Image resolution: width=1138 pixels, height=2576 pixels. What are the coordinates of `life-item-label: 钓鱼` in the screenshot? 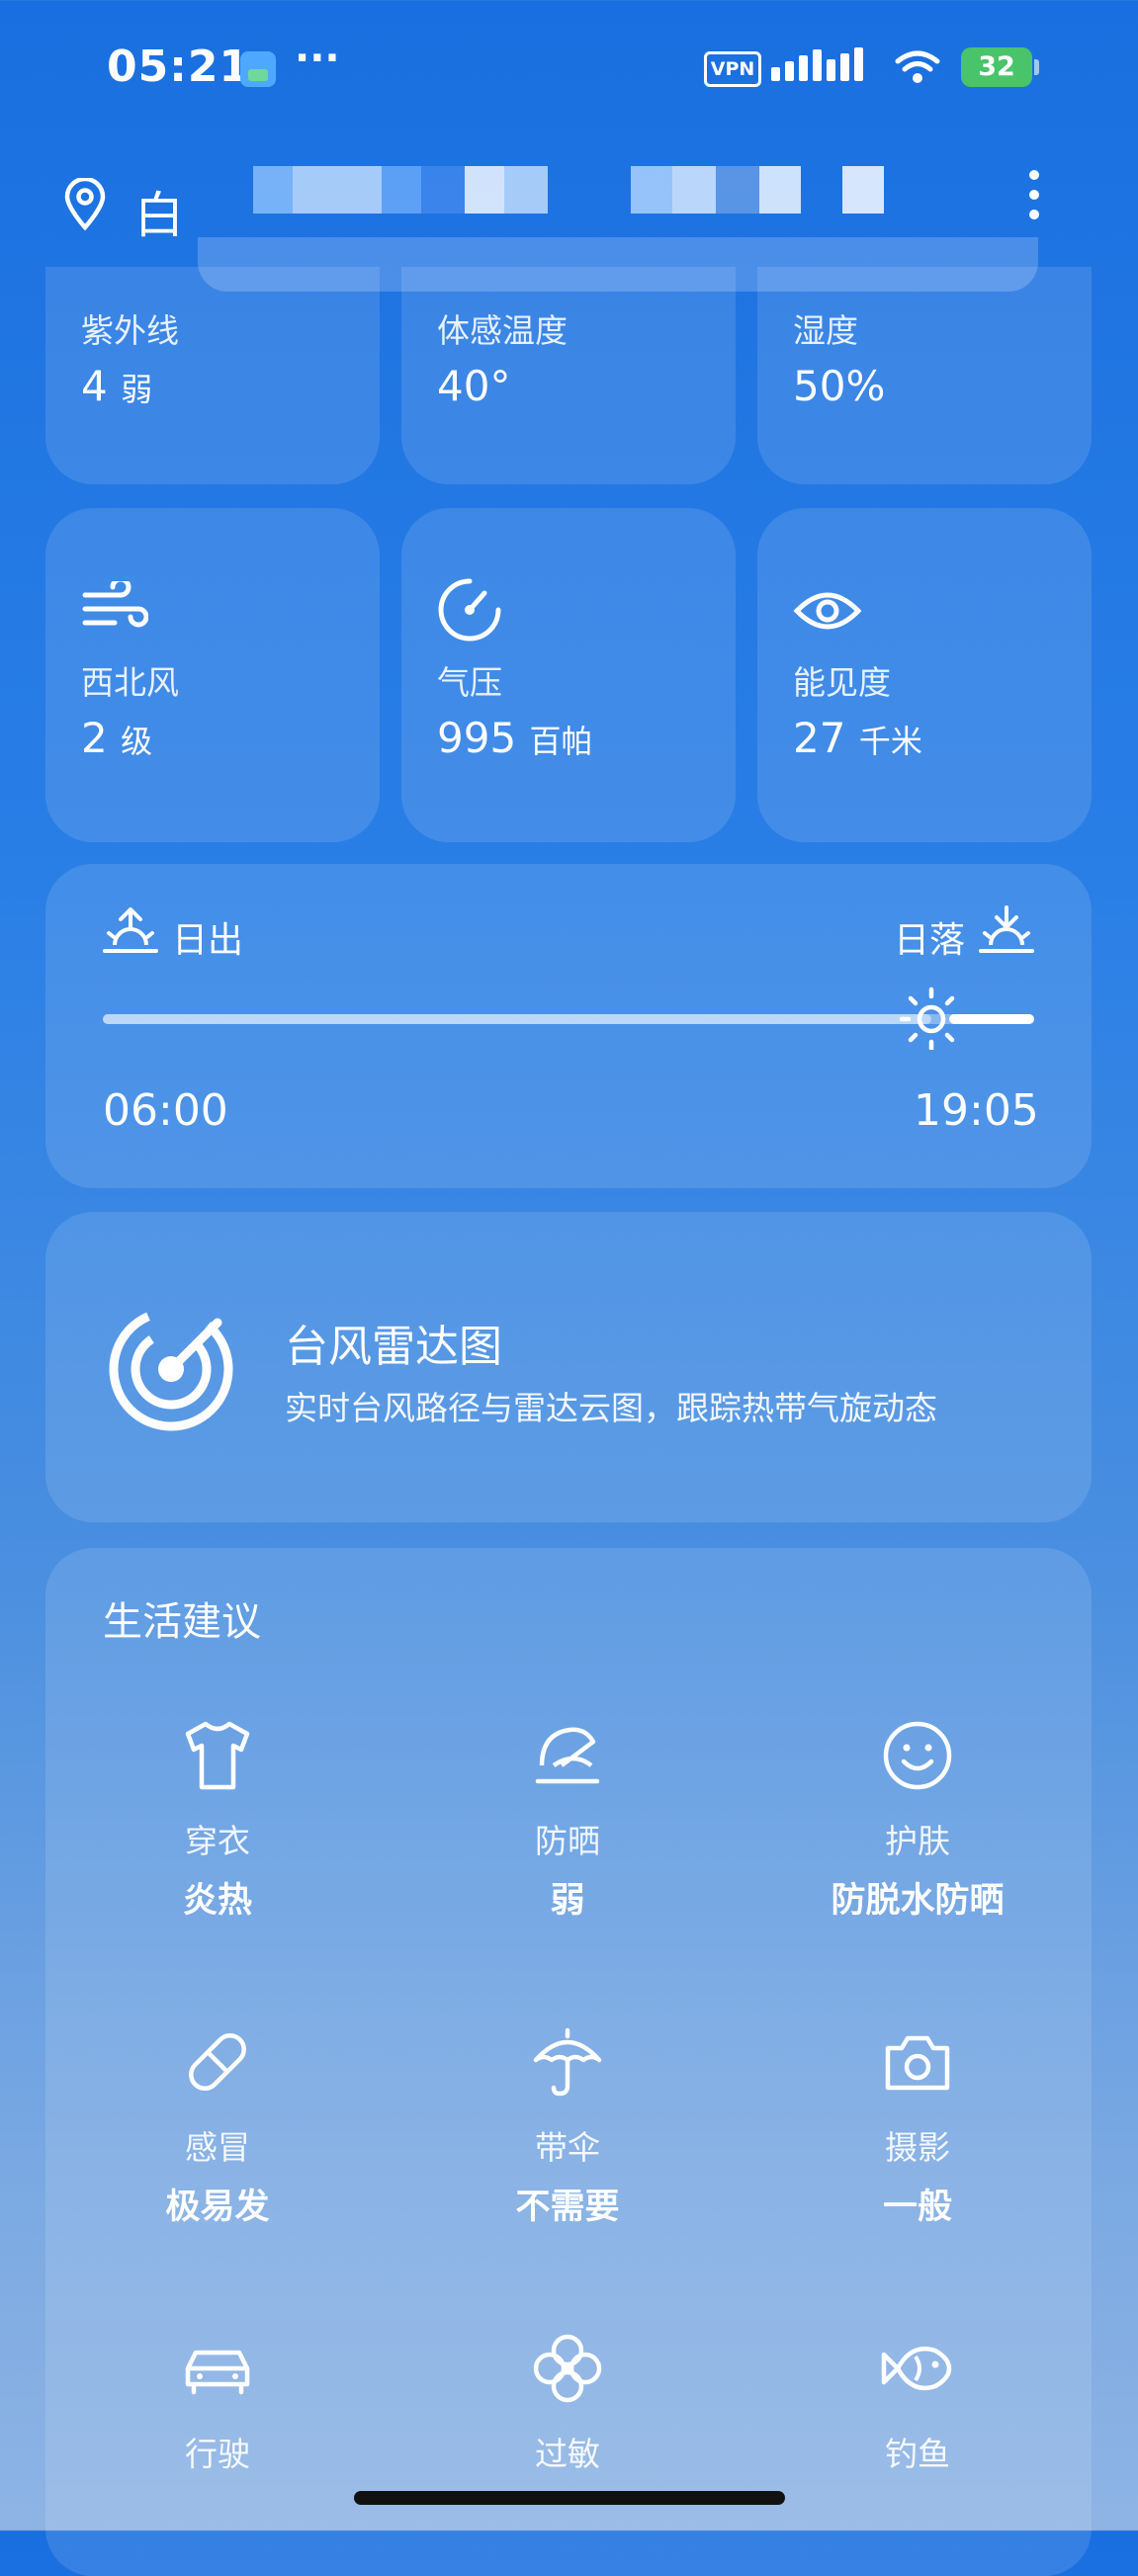 It's located at (917, 2454).